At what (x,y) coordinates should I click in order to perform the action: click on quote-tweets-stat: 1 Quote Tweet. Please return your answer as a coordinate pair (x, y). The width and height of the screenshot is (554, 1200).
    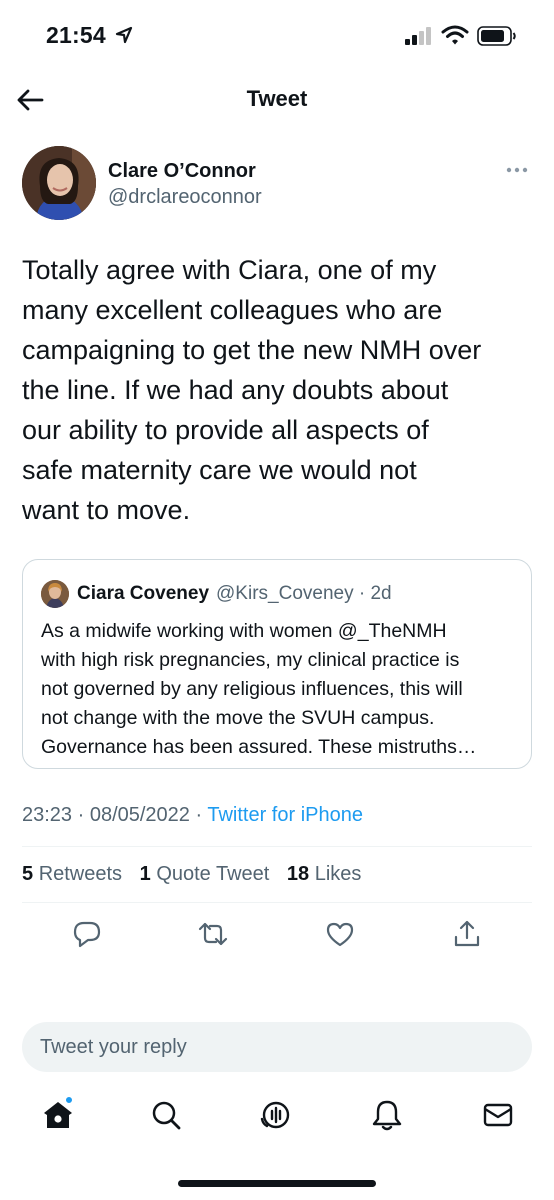
    Looking at the image, I should click on (205, 874).